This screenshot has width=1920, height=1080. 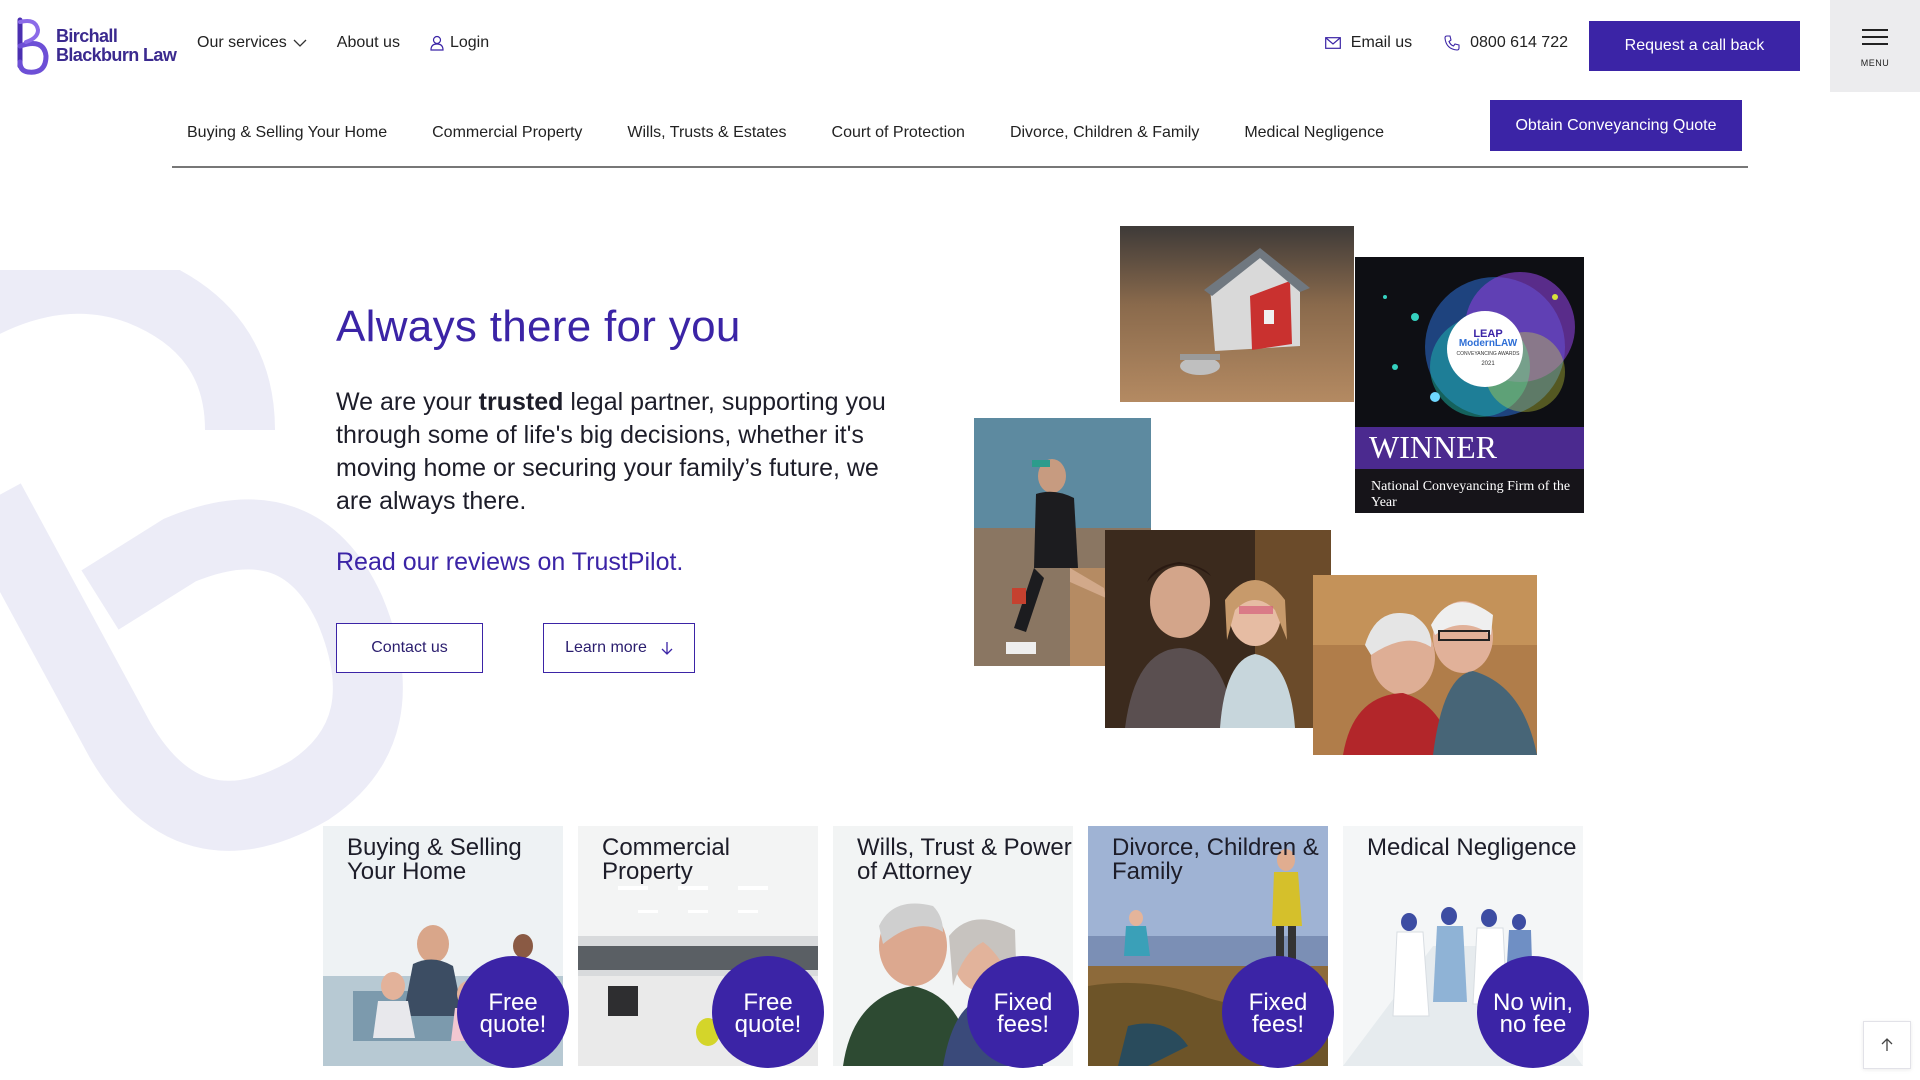 I want to click on mother-daughter-photo, so click(x=1218, y=629).